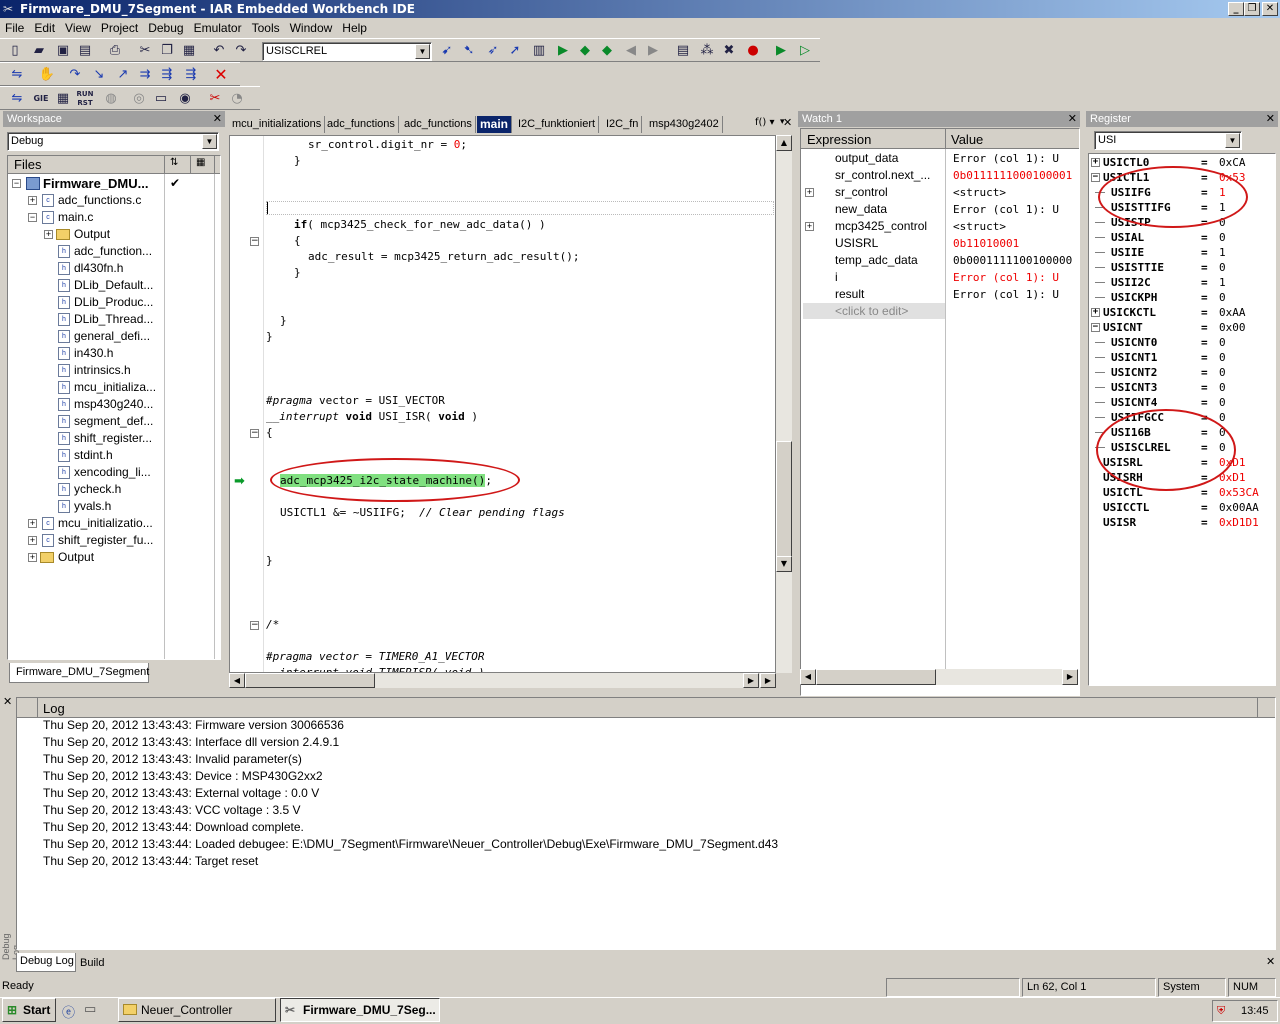 Image resolution: width=1280 pixels, height=1024 pixels. I want to click on emulator-reset-icon: ⇋, so click(17, 99).